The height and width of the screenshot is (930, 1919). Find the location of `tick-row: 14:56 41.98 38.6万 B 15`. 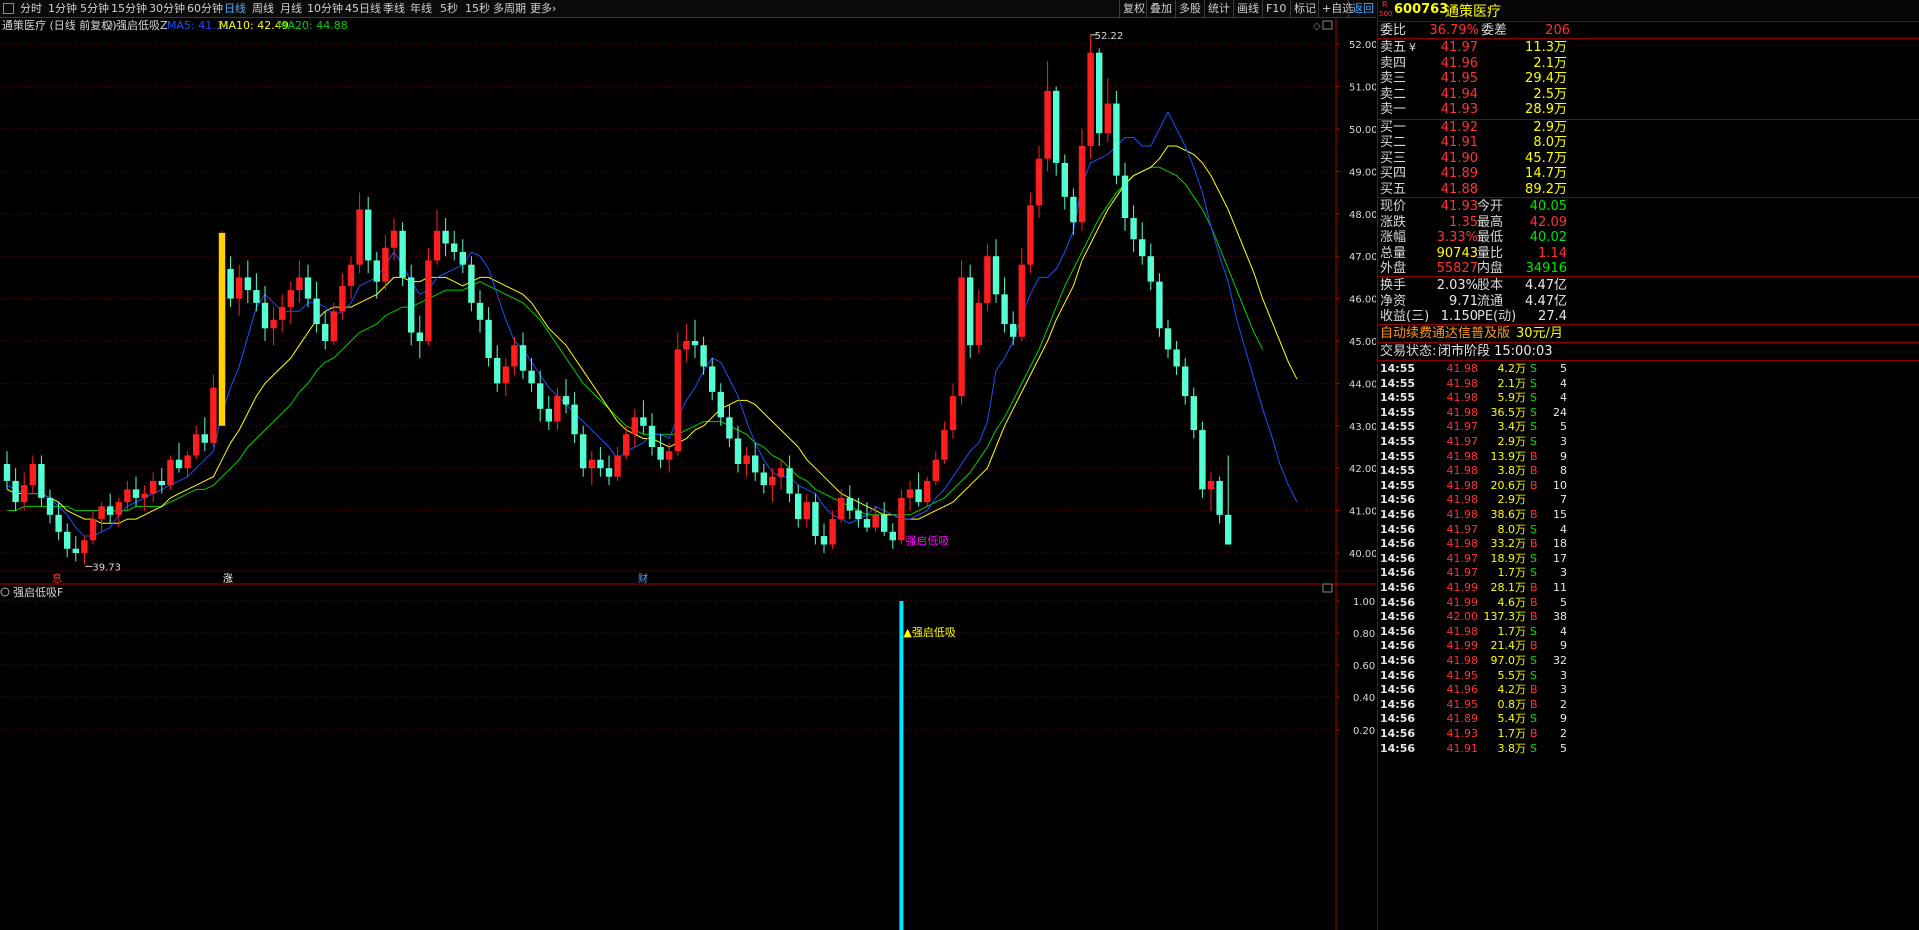

tick-row: 14:56 41.98 38.6万 B 15 is located at coordinates (1648, 515).